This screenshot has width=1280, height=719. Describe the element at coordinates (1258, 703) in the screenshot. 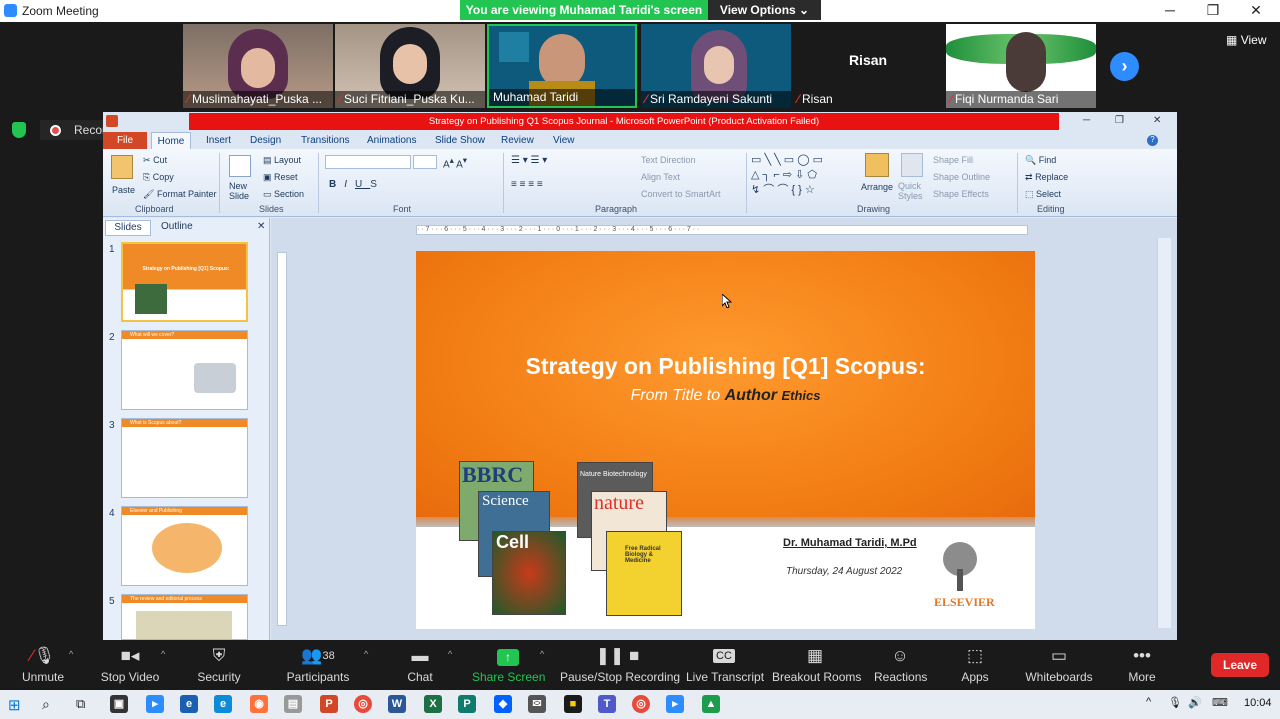

I see `taskbar-clock: 10:04` at that location.